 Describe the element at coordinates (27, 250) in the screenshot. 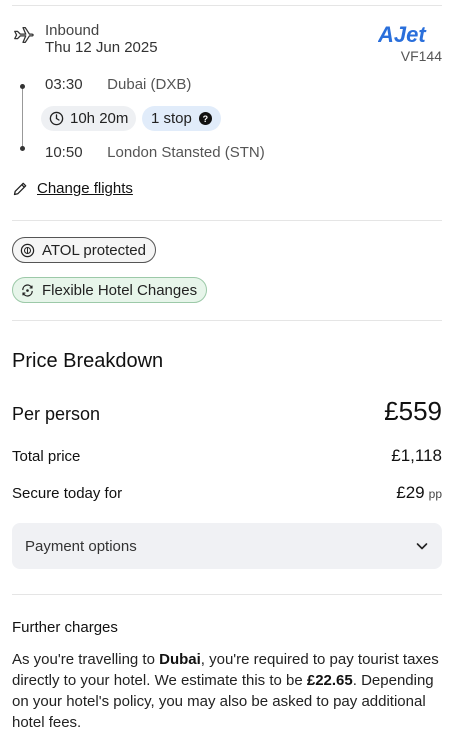

I see `atol-icon` at that location.